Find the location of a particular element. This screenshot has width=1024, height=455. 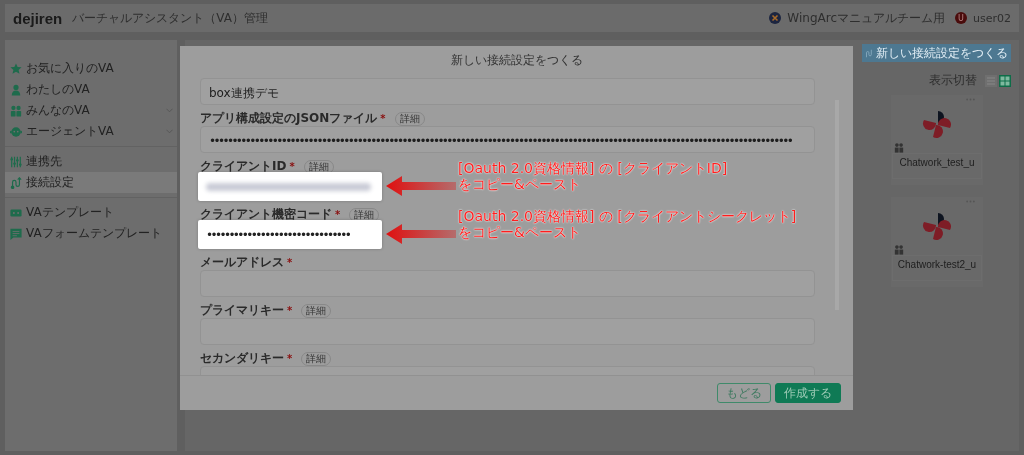

logo-text: dejiren is located at coordinates (38, 18).